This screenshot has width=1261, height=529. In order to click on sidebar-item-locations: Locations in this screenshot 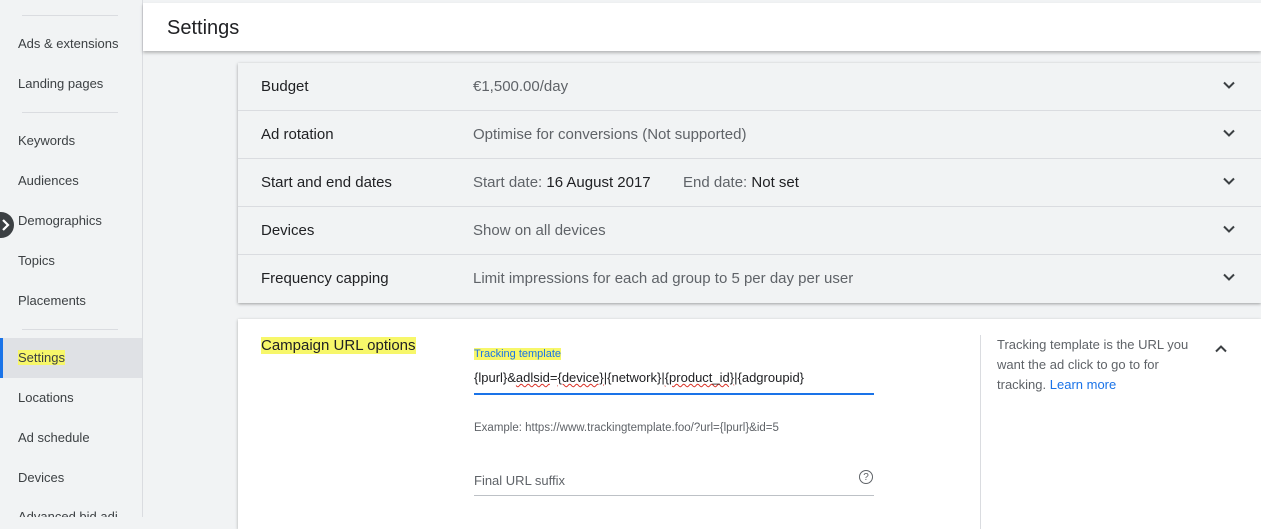, I will do `click(46, 397)`.